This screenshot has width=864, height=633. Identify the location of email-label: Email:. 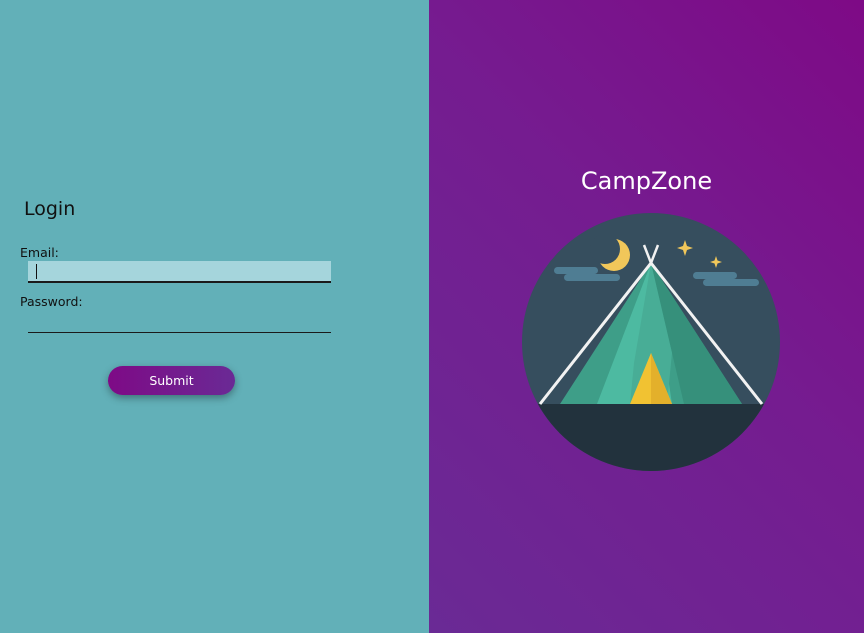
(39, 252).